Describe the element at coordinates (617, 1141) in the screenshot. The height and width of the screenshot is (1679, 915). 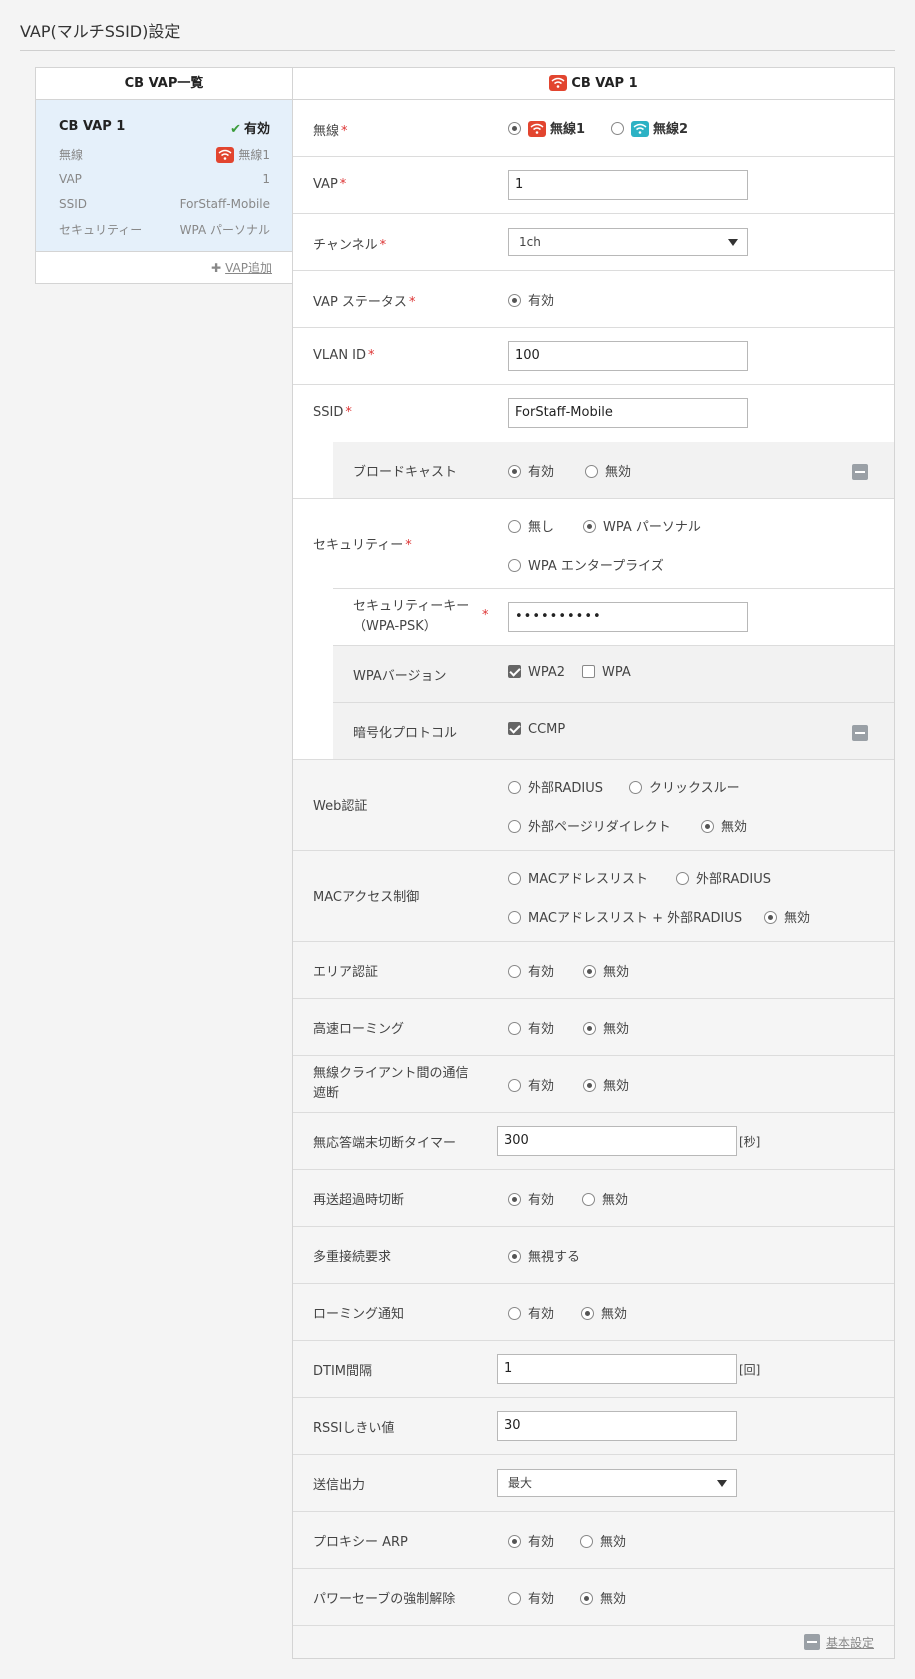
I see `idle-timer-input: 300` at that location.